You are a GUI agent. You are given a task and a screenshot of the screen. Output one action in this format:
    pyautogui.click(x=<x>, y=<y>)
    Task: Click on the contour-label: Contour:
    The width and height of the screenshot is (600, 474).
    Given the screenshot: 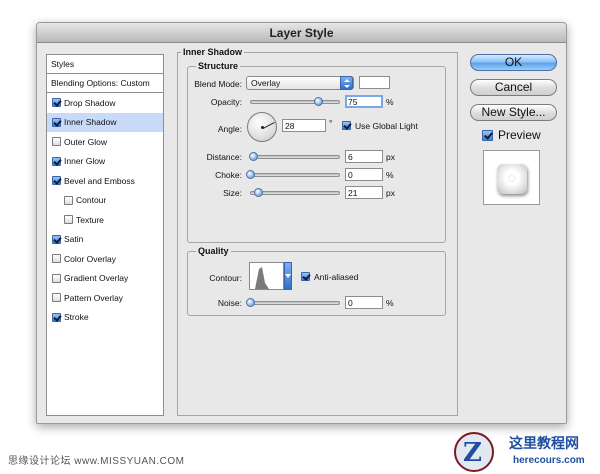 What is the action you would take?
    pyautogui.click(x=225, y=278)
    